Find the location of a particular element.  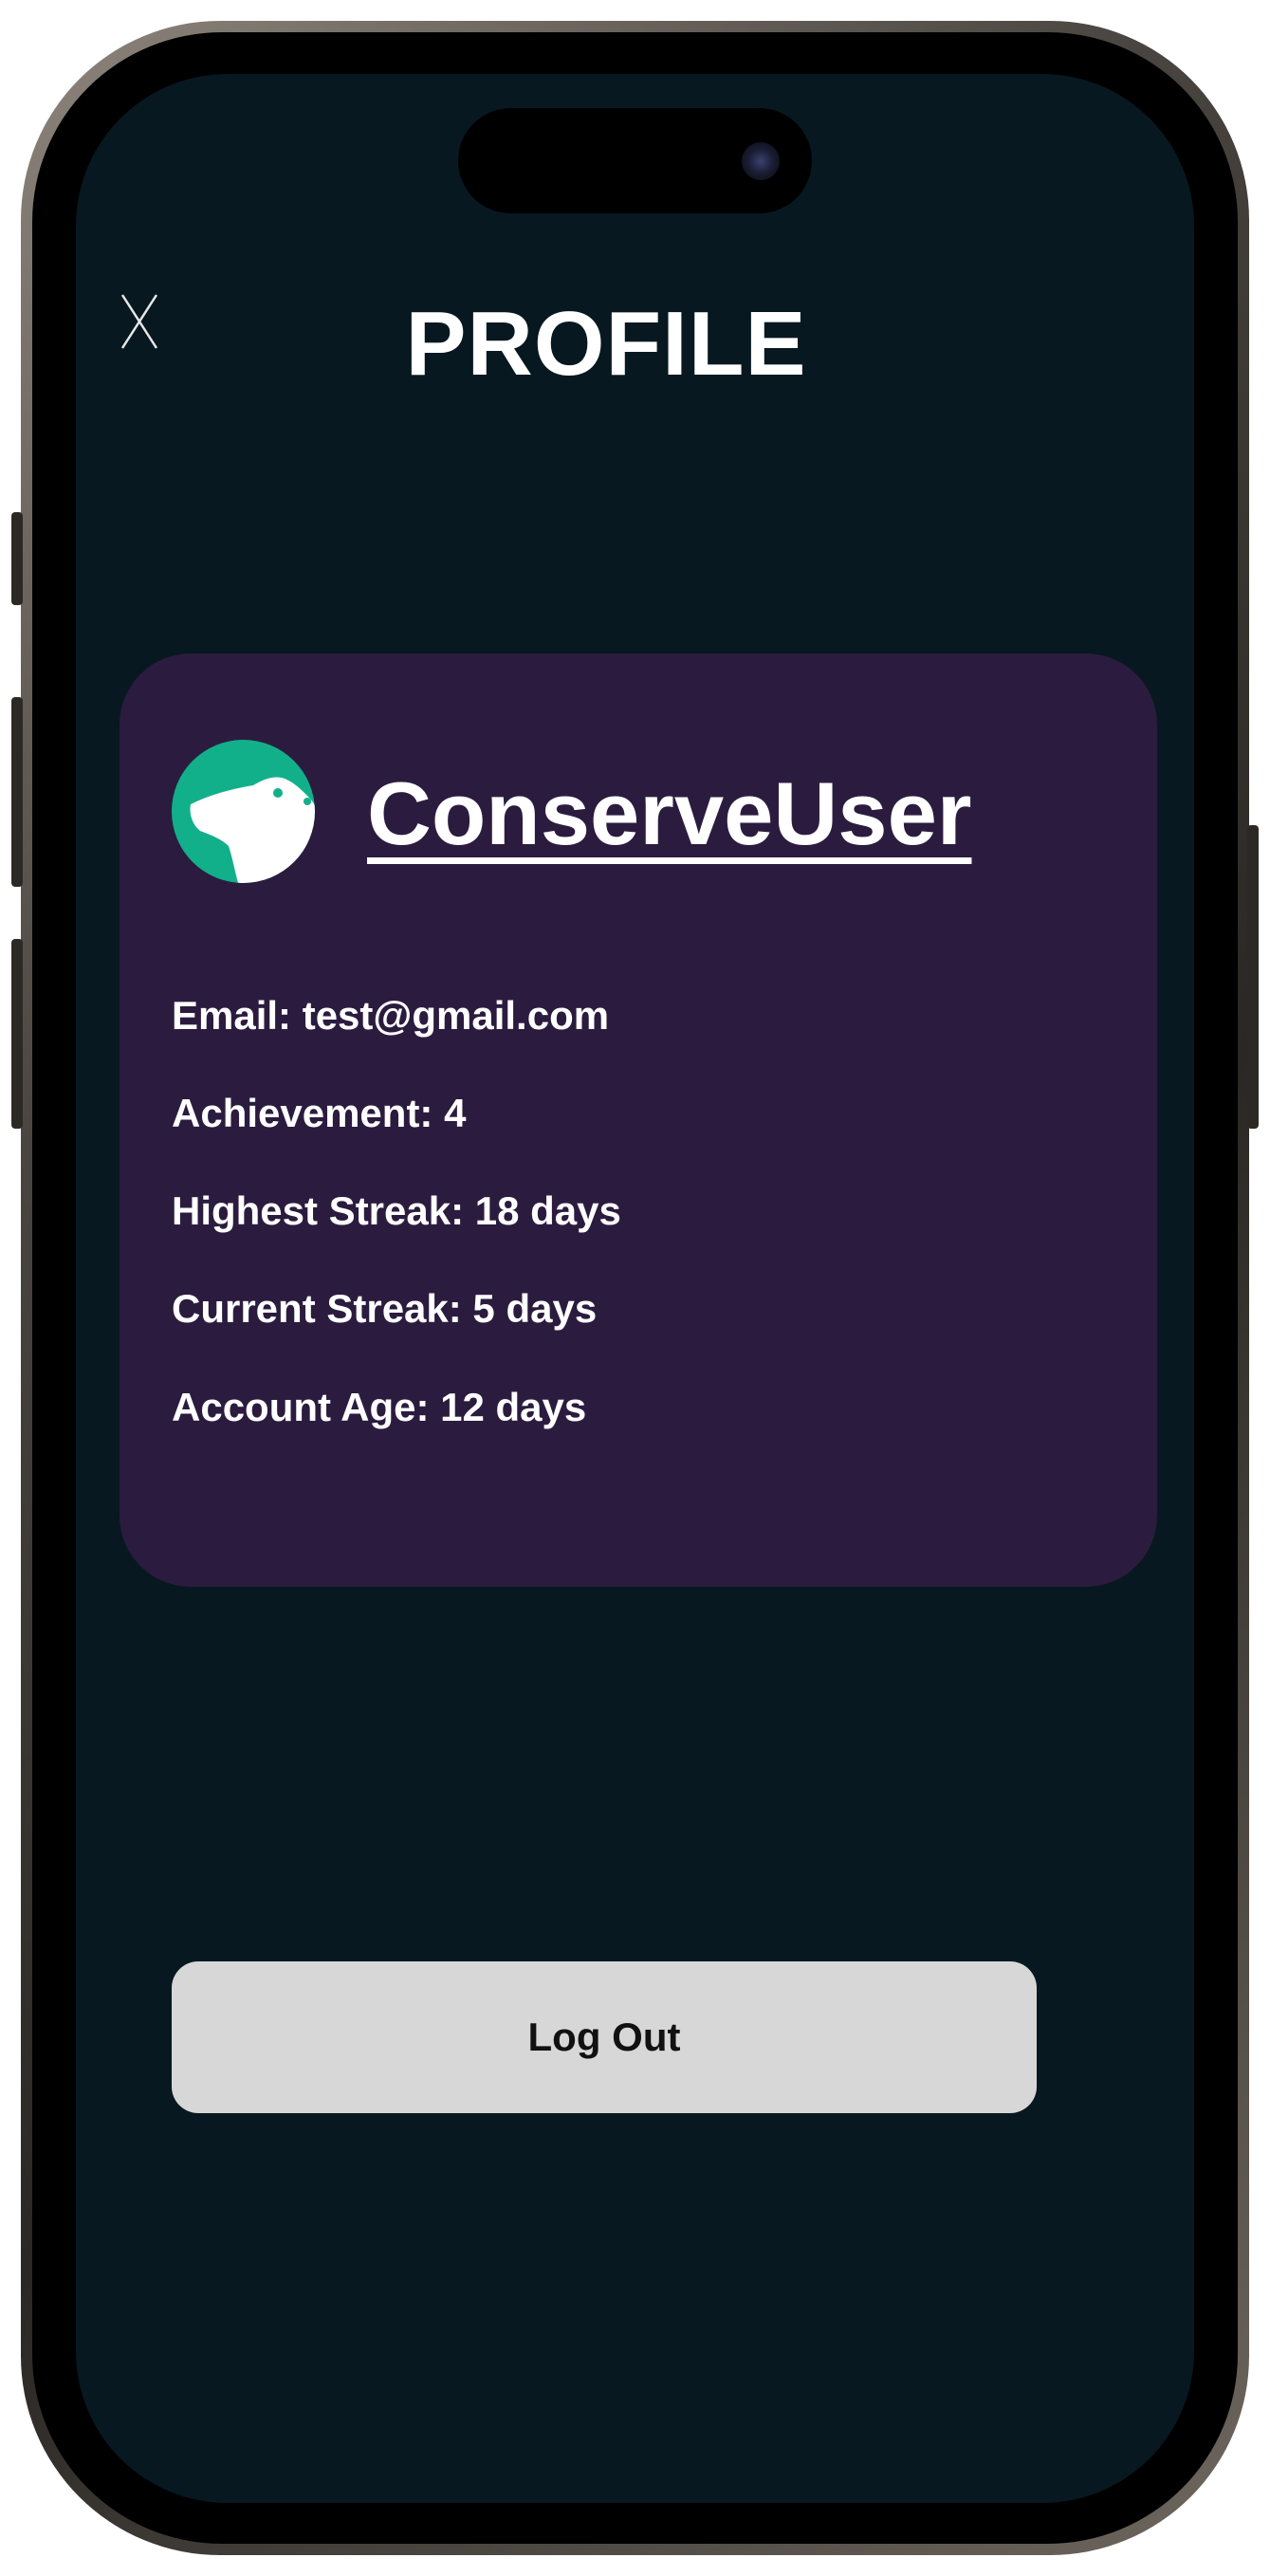

page-title: PROFILE is located at coordinates (606, 344).